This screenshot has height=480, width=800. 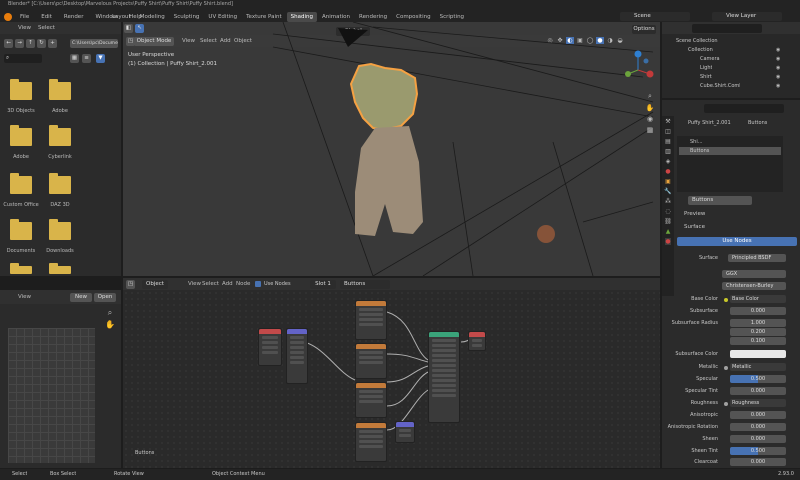 What do you see at coordinates (747, 16) in the screenshot?
I see `view-layer-selector: View Layer` at bounding box center [747, 16].